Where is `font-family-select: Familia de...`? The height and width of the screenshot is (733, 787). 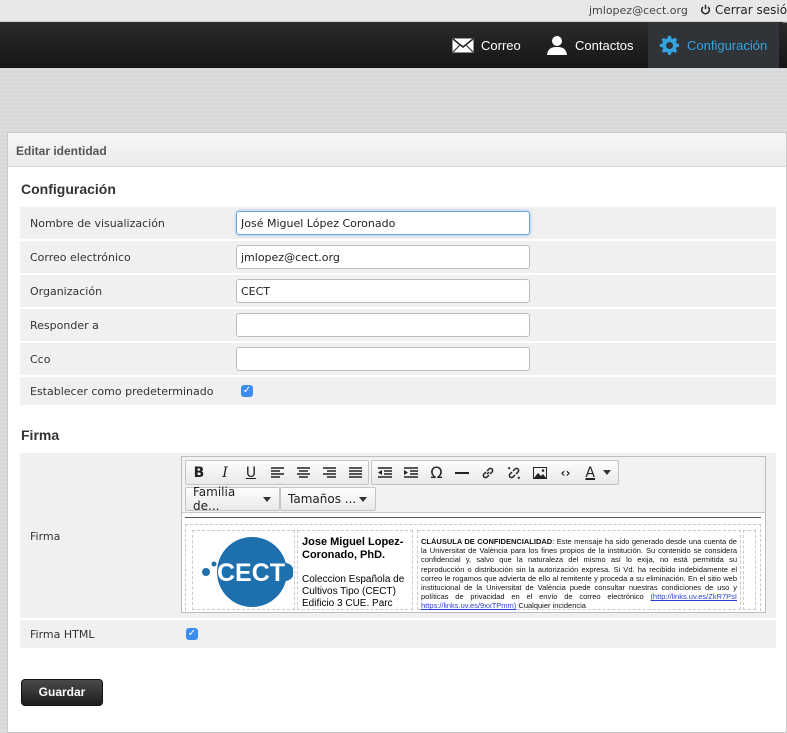
font-family-select: Familia de... is located at coordinates (232, 499).